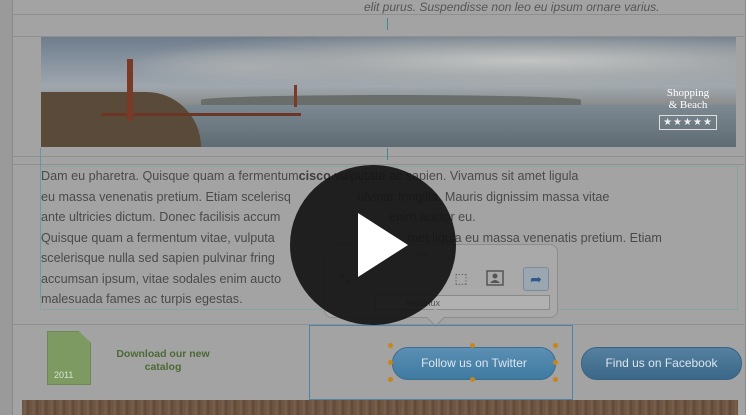 This screenshot has width=746, height=415. I want to click on download-catalog-link: Download our new catalog, so click(163, 361).